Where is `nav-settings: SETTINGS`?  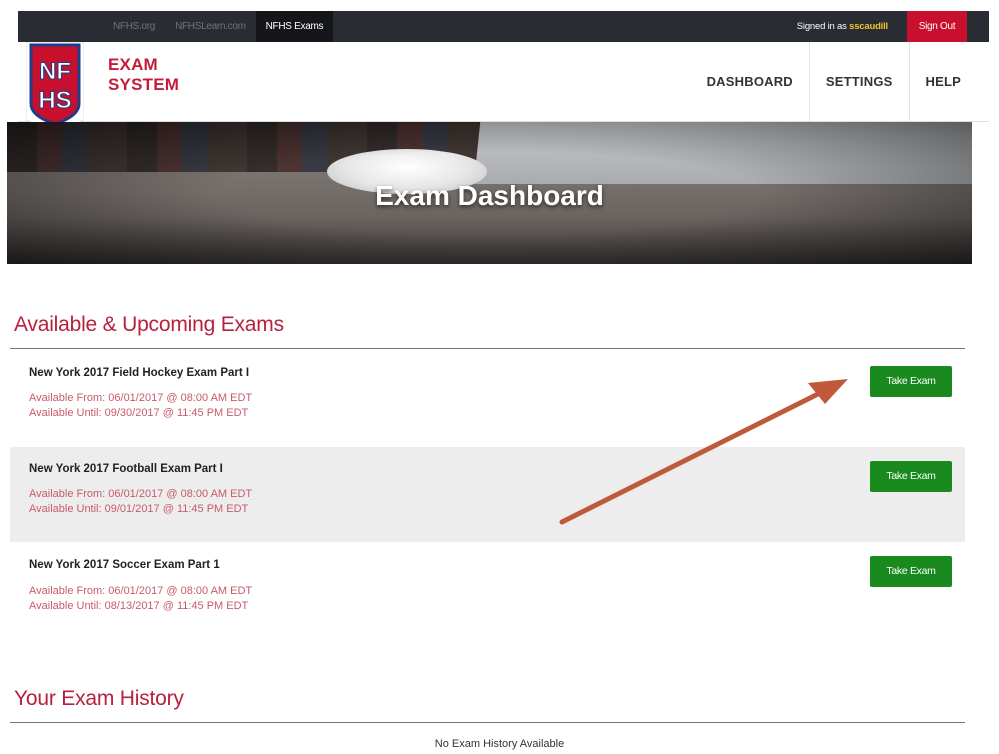 nav-settings: SETTINGS is located at coordinates (858, 82).